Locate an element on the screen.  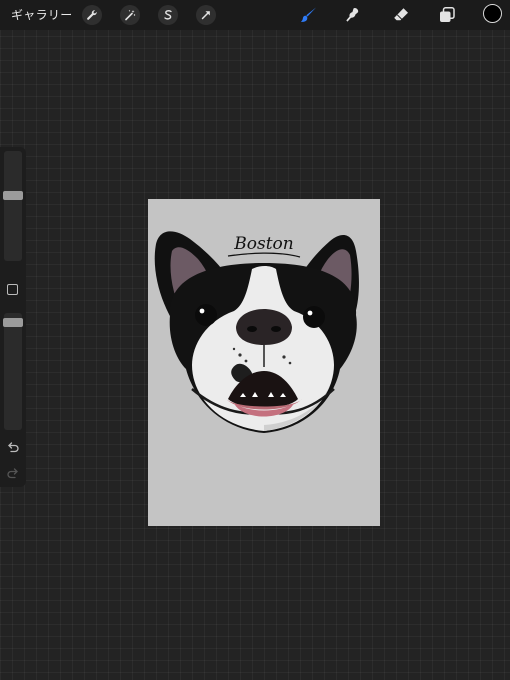
opacity-handle is located at coordinates (13, 323).